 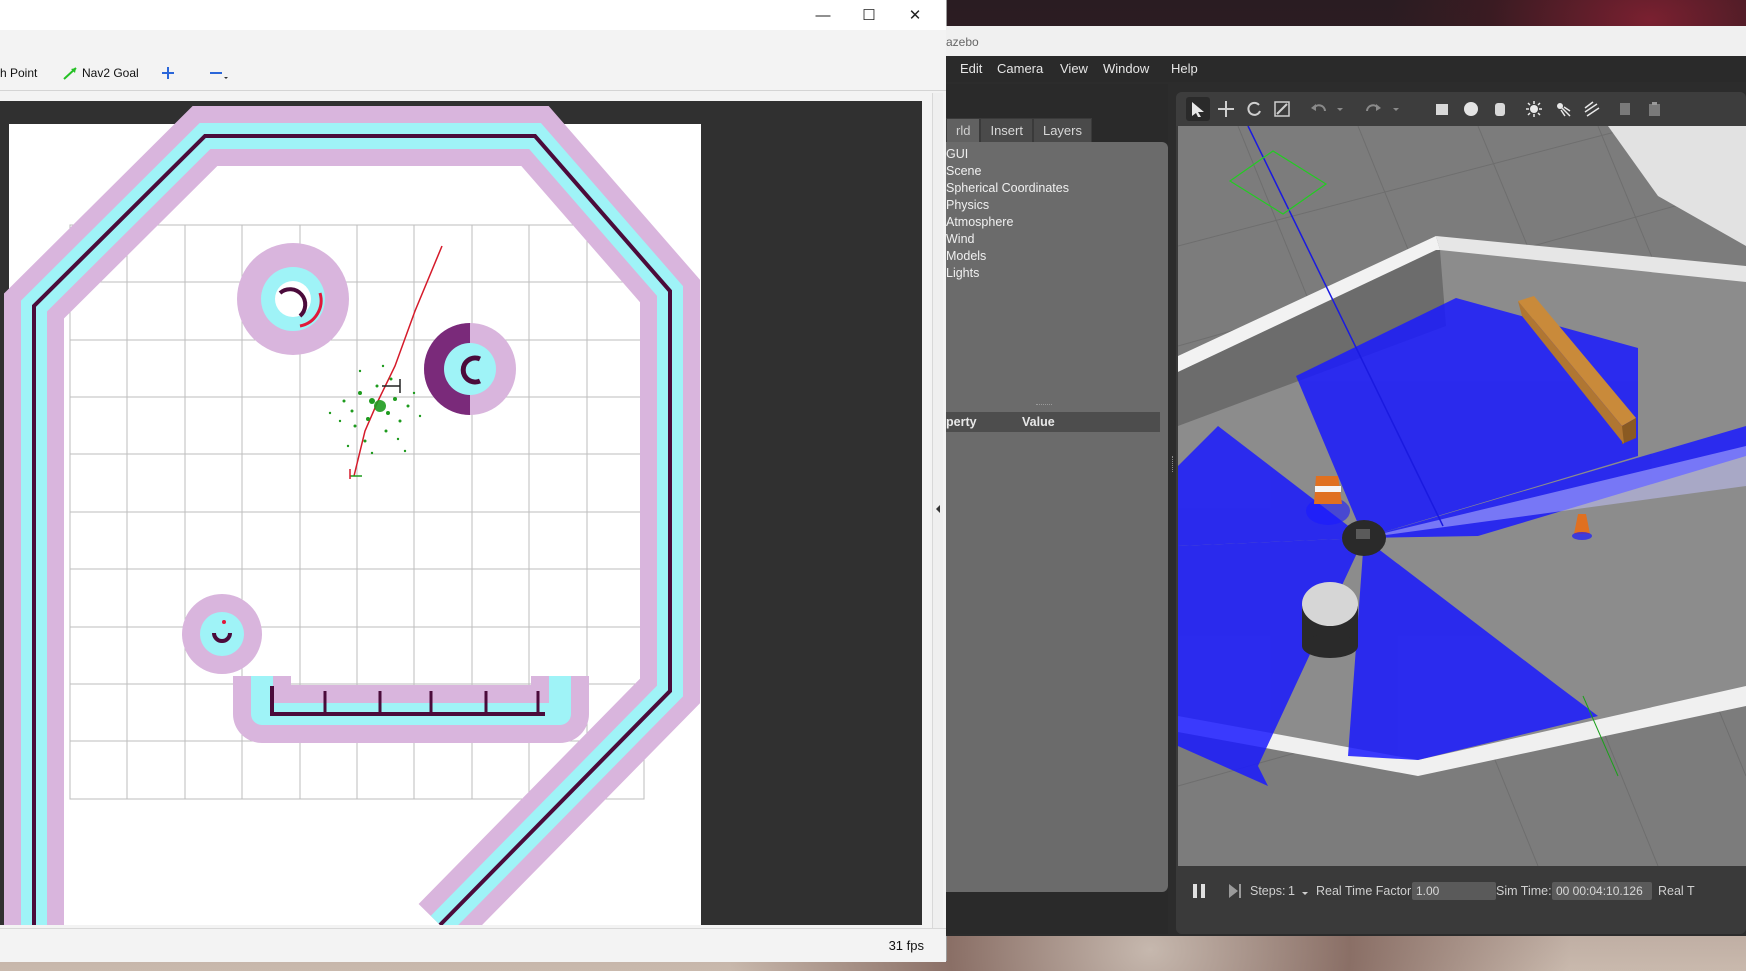 I want to click on gazebo-tabs: rld Insert Layers, so click(x=1019, y=131).